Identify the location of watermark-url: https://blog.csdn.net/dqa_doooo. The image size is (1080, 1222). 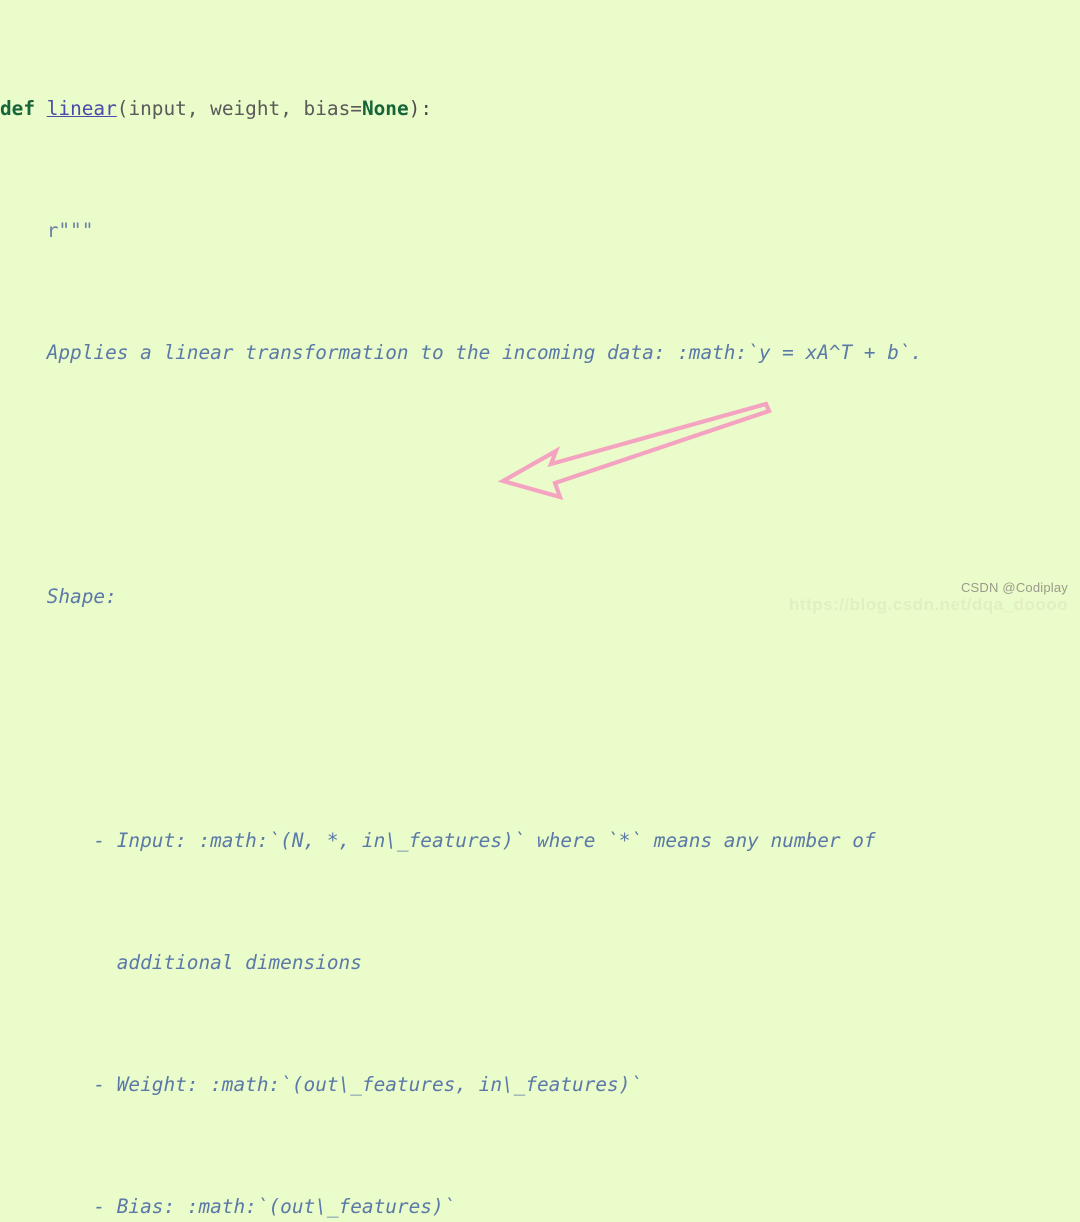
(928, 605).